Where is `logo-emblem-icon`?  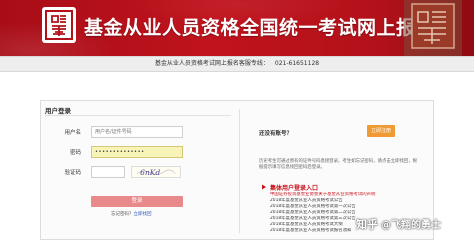 logo-emblem-icon is located at coordinates (59, 25).